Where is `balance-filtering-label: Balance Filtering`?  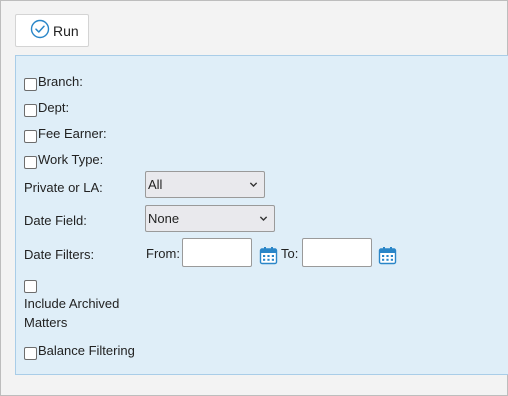
balance-filtering-label: Balance Filtering is located at coordinates (86, 350).